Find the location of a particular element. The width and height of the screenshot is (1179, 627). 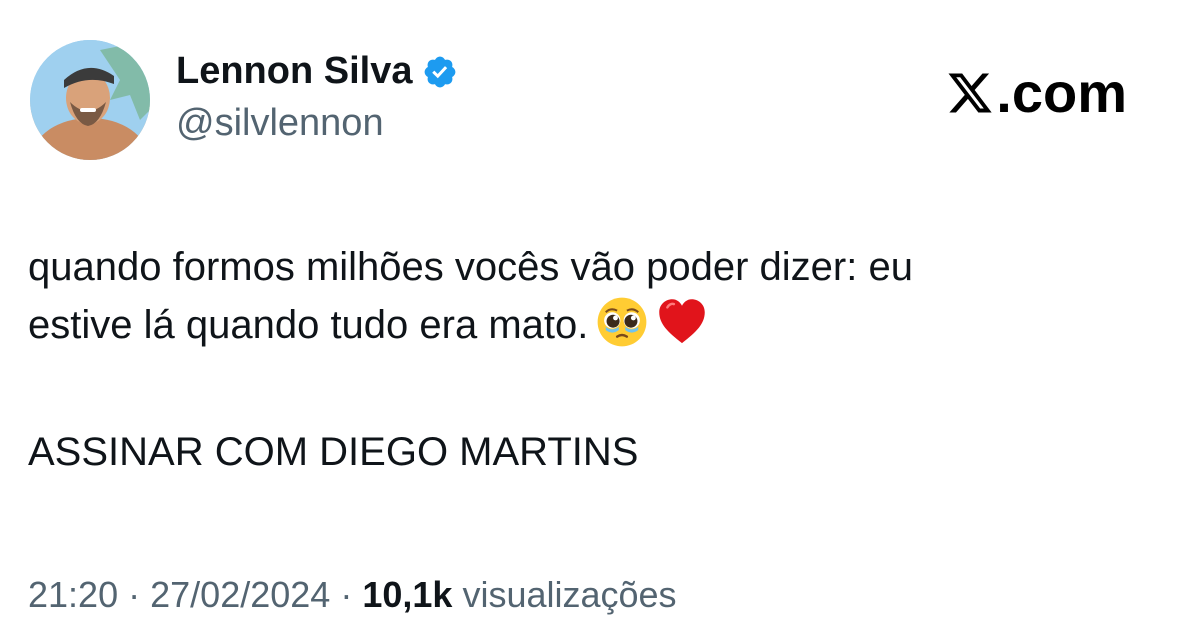

avatar is located at coordinates (90, 100).